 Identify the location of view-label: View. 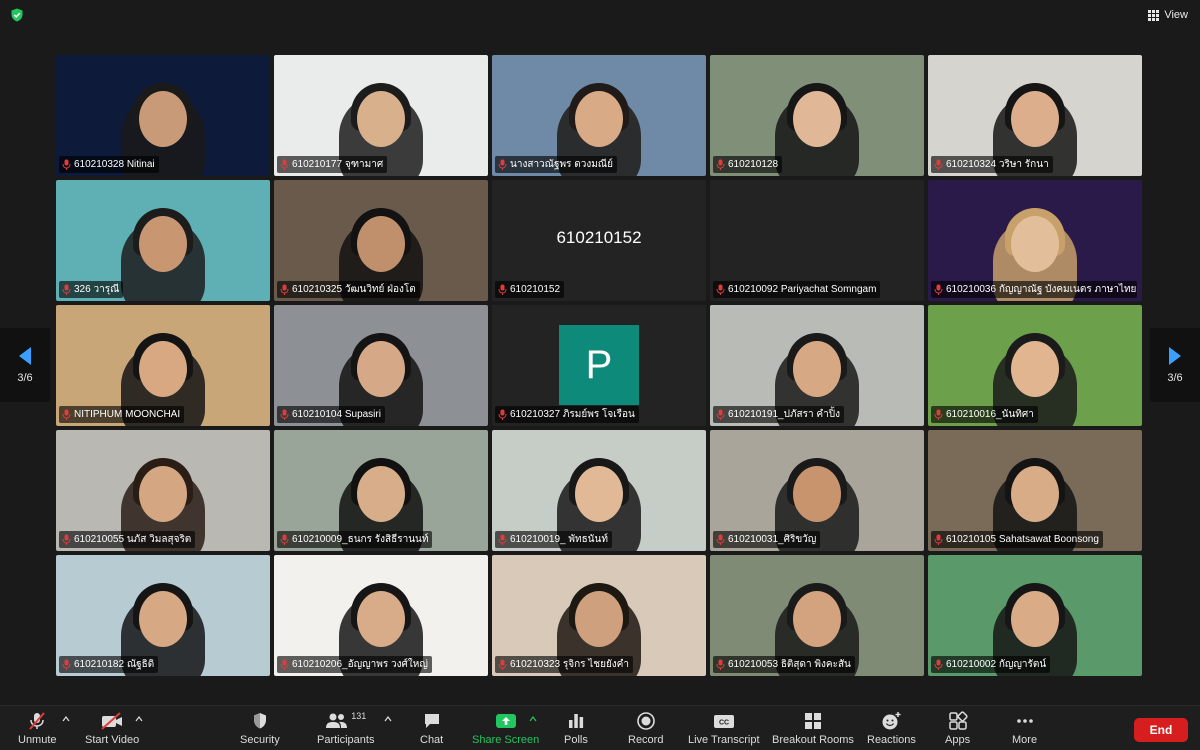
(1176, 15).